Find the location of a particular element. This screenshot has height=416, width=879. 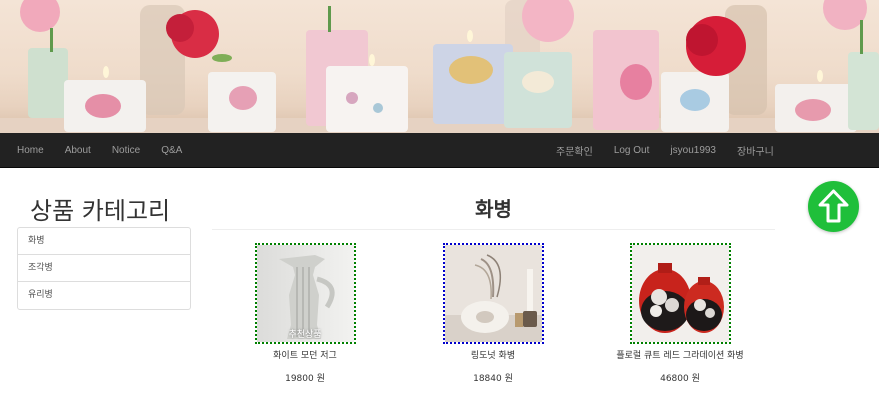

category-title: 상품 카테고리 is located at coordinates (100, 211).